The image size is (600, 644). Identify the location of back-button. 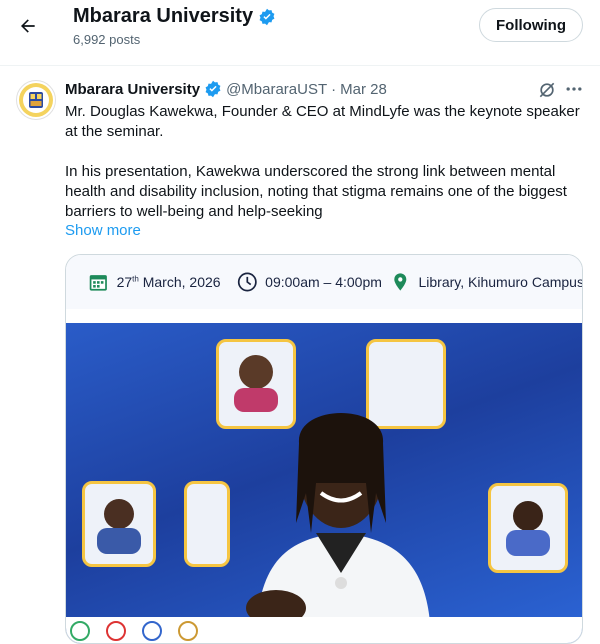
(28, 26).